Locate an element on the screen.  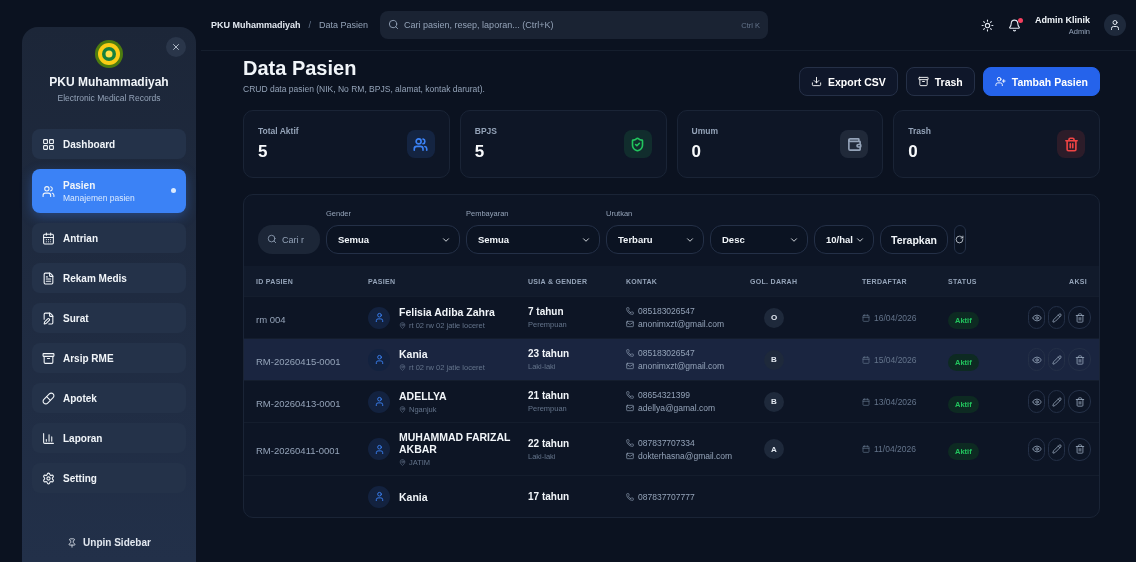
document-icon is located at coordinates (48, 278).